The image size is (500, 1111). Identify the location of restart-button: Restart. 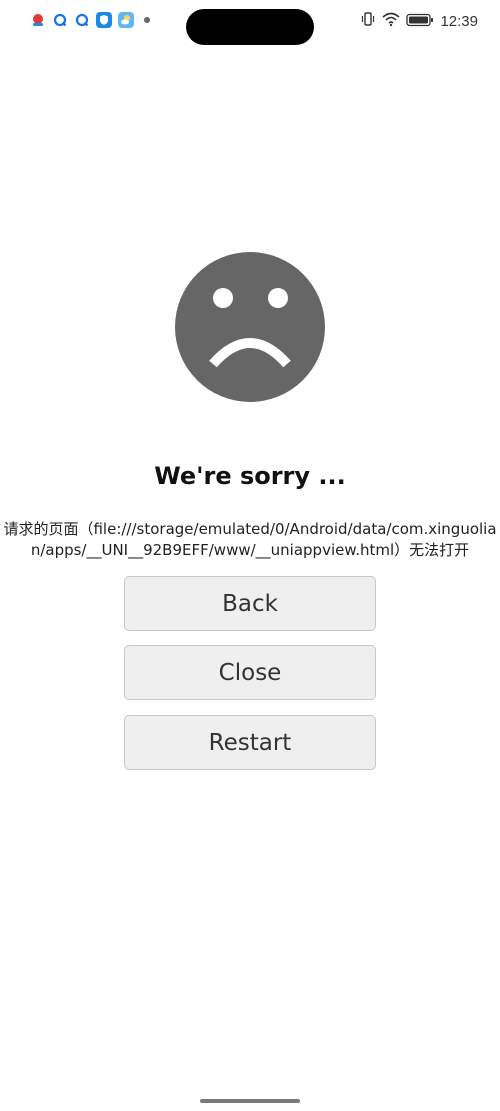
(250, 742).